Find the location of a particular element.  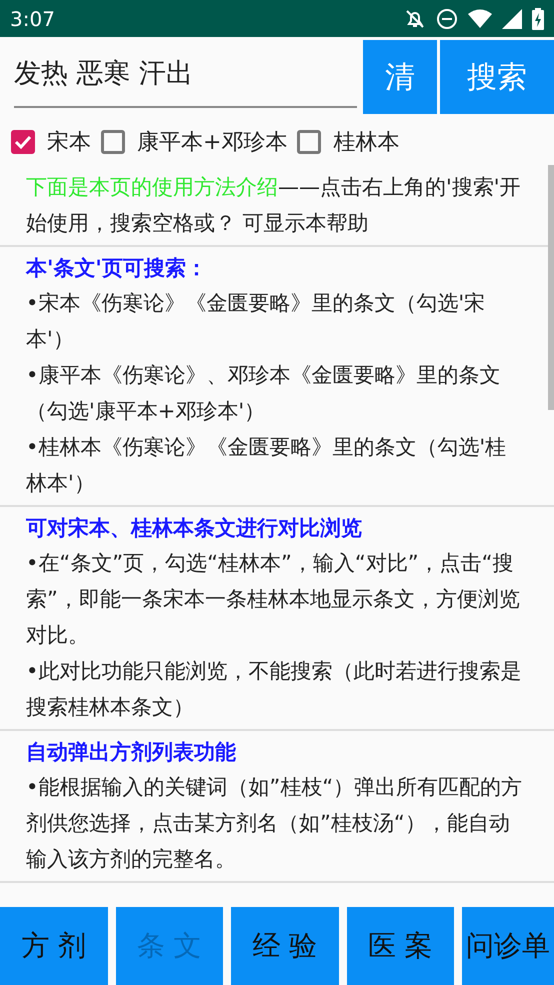

nav-tab: 问诊单 is located at coordinates (508, 946).